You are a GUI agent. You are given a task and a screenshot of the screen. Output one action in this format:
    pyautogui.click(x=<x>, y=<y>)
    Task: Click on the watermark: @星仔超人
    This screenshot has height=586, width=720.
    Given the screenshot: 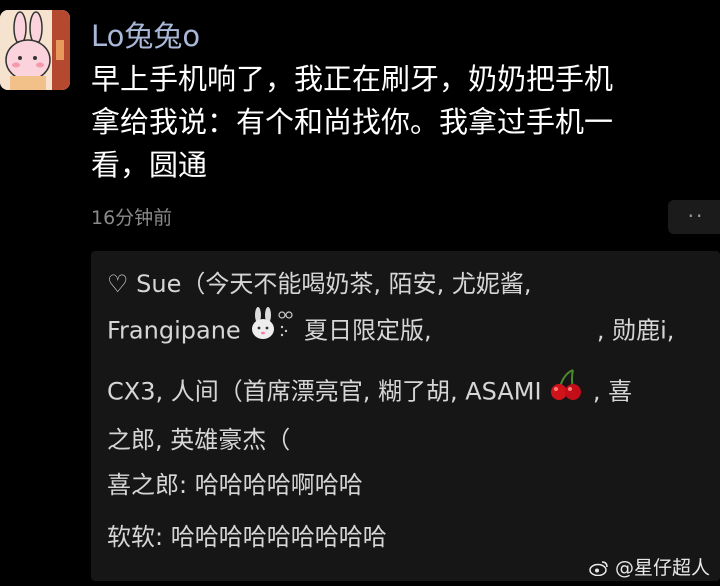 What is the action you would take?
    pyautogui.click(x=649, y=566)
    